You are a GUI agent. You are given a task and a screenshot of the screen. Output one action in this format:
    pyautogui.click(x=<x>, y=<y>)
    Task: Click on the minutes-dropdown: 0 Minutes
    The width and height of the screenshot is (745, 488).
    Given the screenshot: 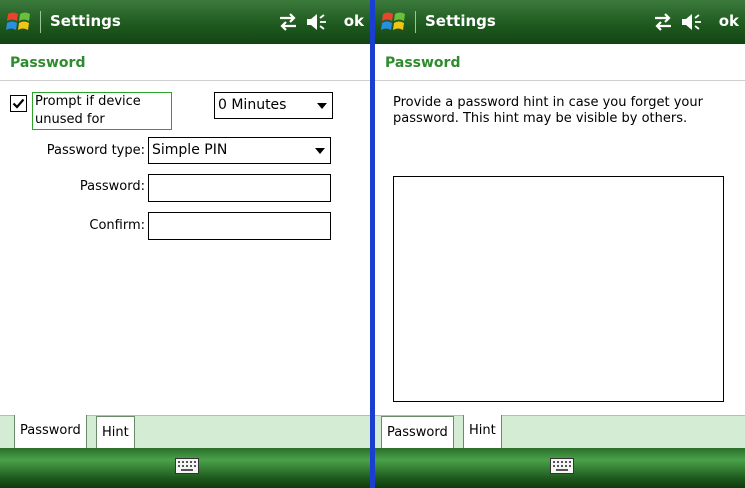 What is the action you would take?
    pyautogui.click(x=273, y=105)
    